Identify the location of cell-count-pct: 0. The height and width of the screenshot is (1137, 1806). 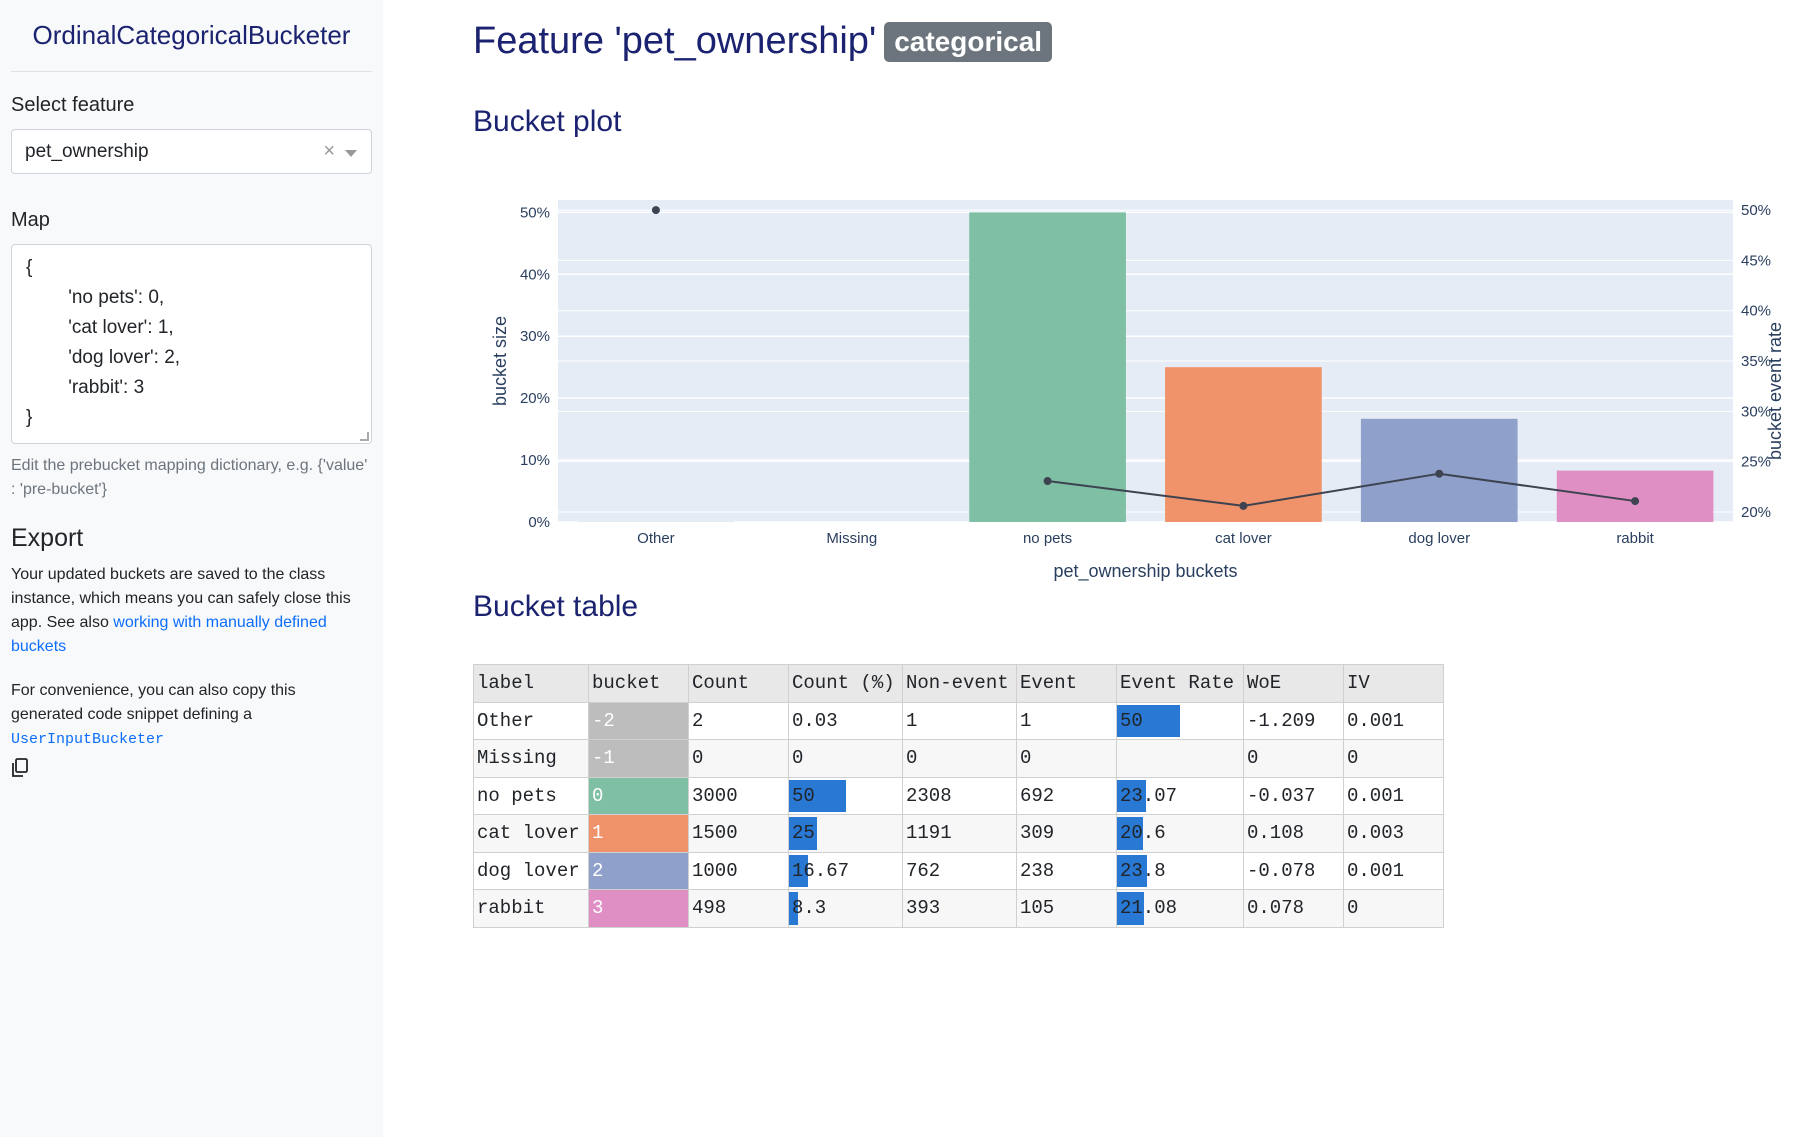
(845, 758).